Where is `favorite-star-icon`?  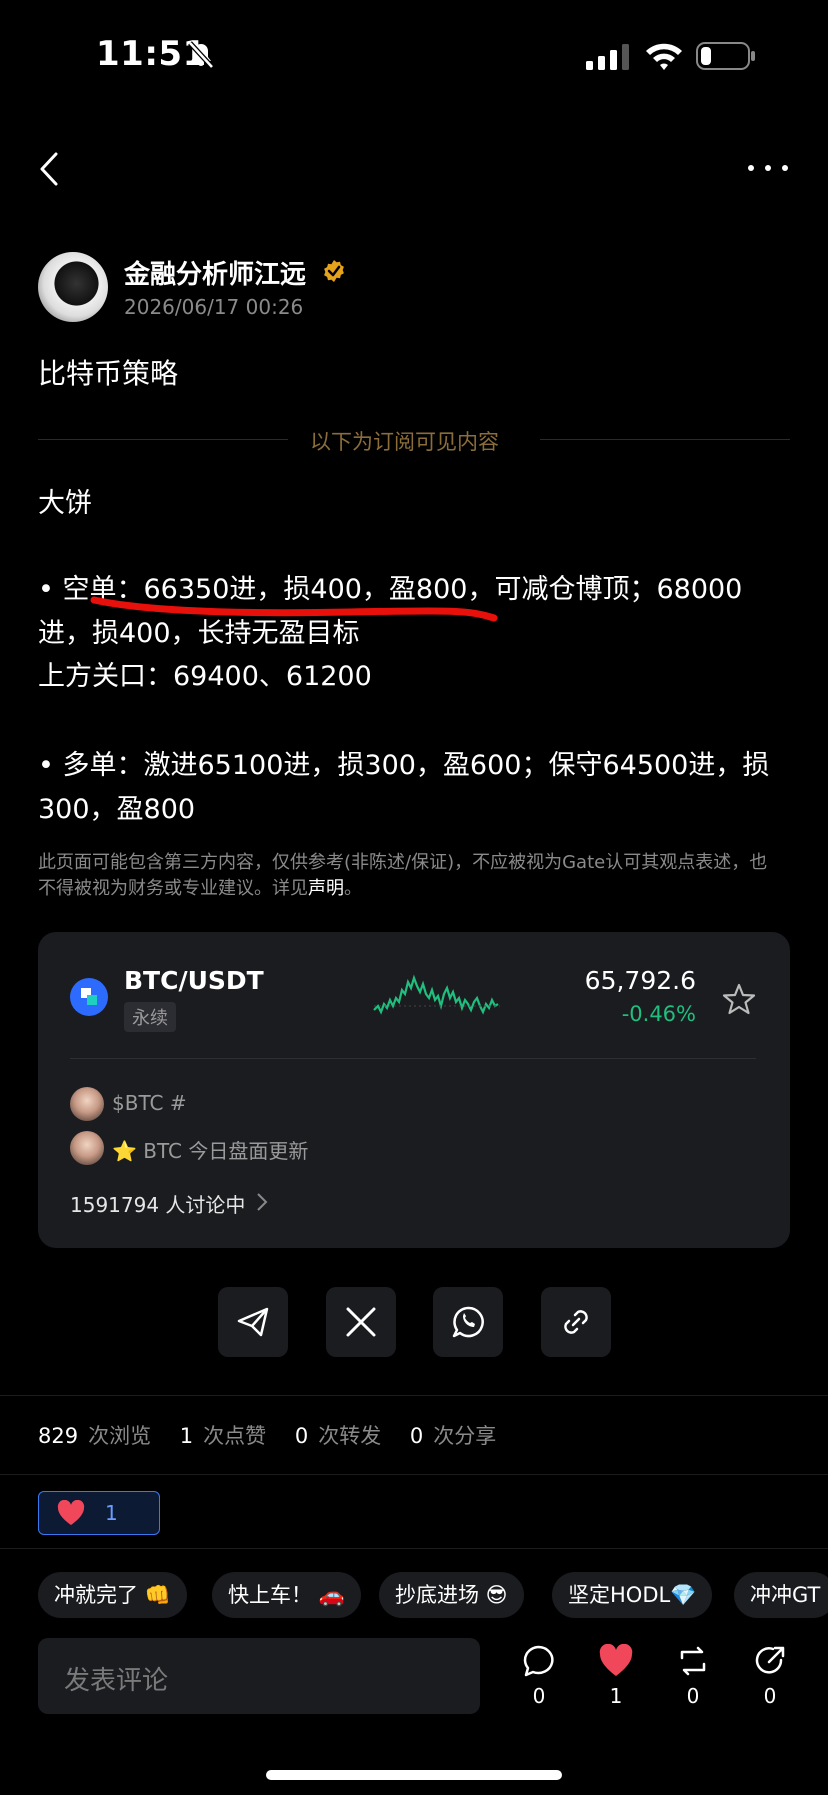 favorite-star-icon is located at coordinates (739, 999).